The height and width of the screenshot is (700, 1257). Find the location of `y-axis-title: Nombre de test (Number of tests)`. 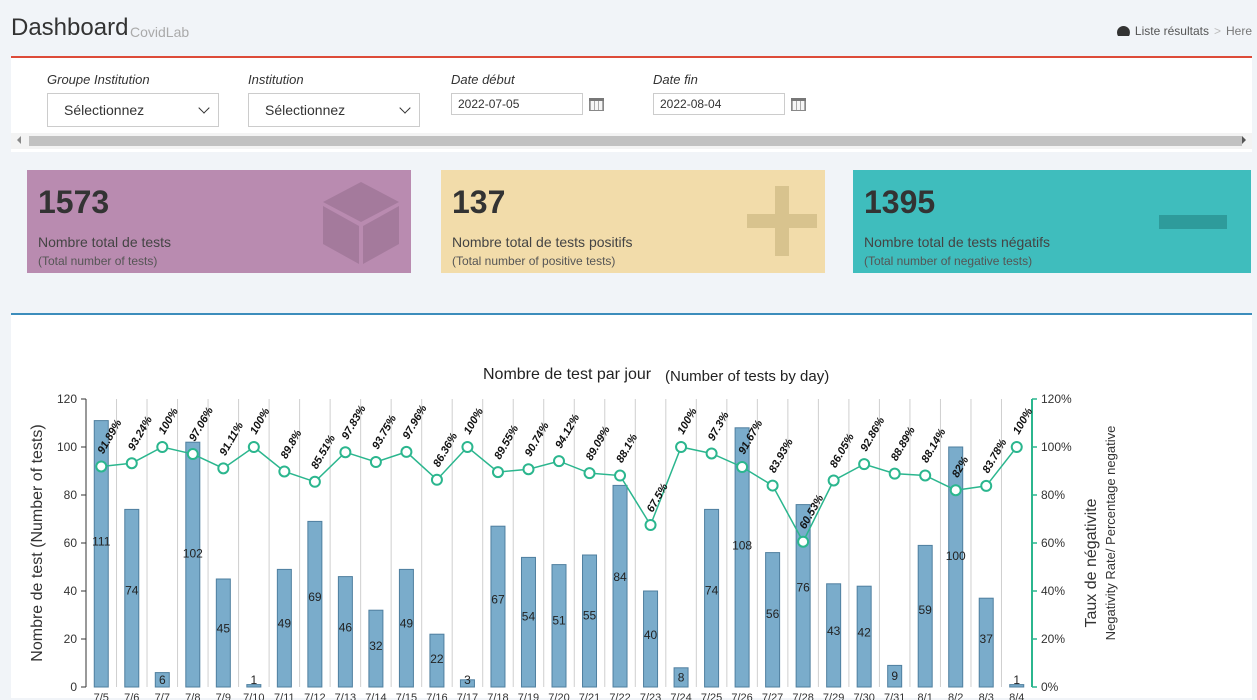

y-axis-title: Nombre de test (Number of tests) is located at coordinates (37, 542).